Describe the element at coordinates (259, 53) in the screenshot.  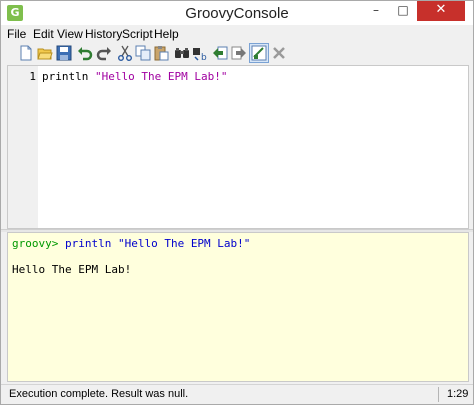
I see `clear-output-icon` at that location.